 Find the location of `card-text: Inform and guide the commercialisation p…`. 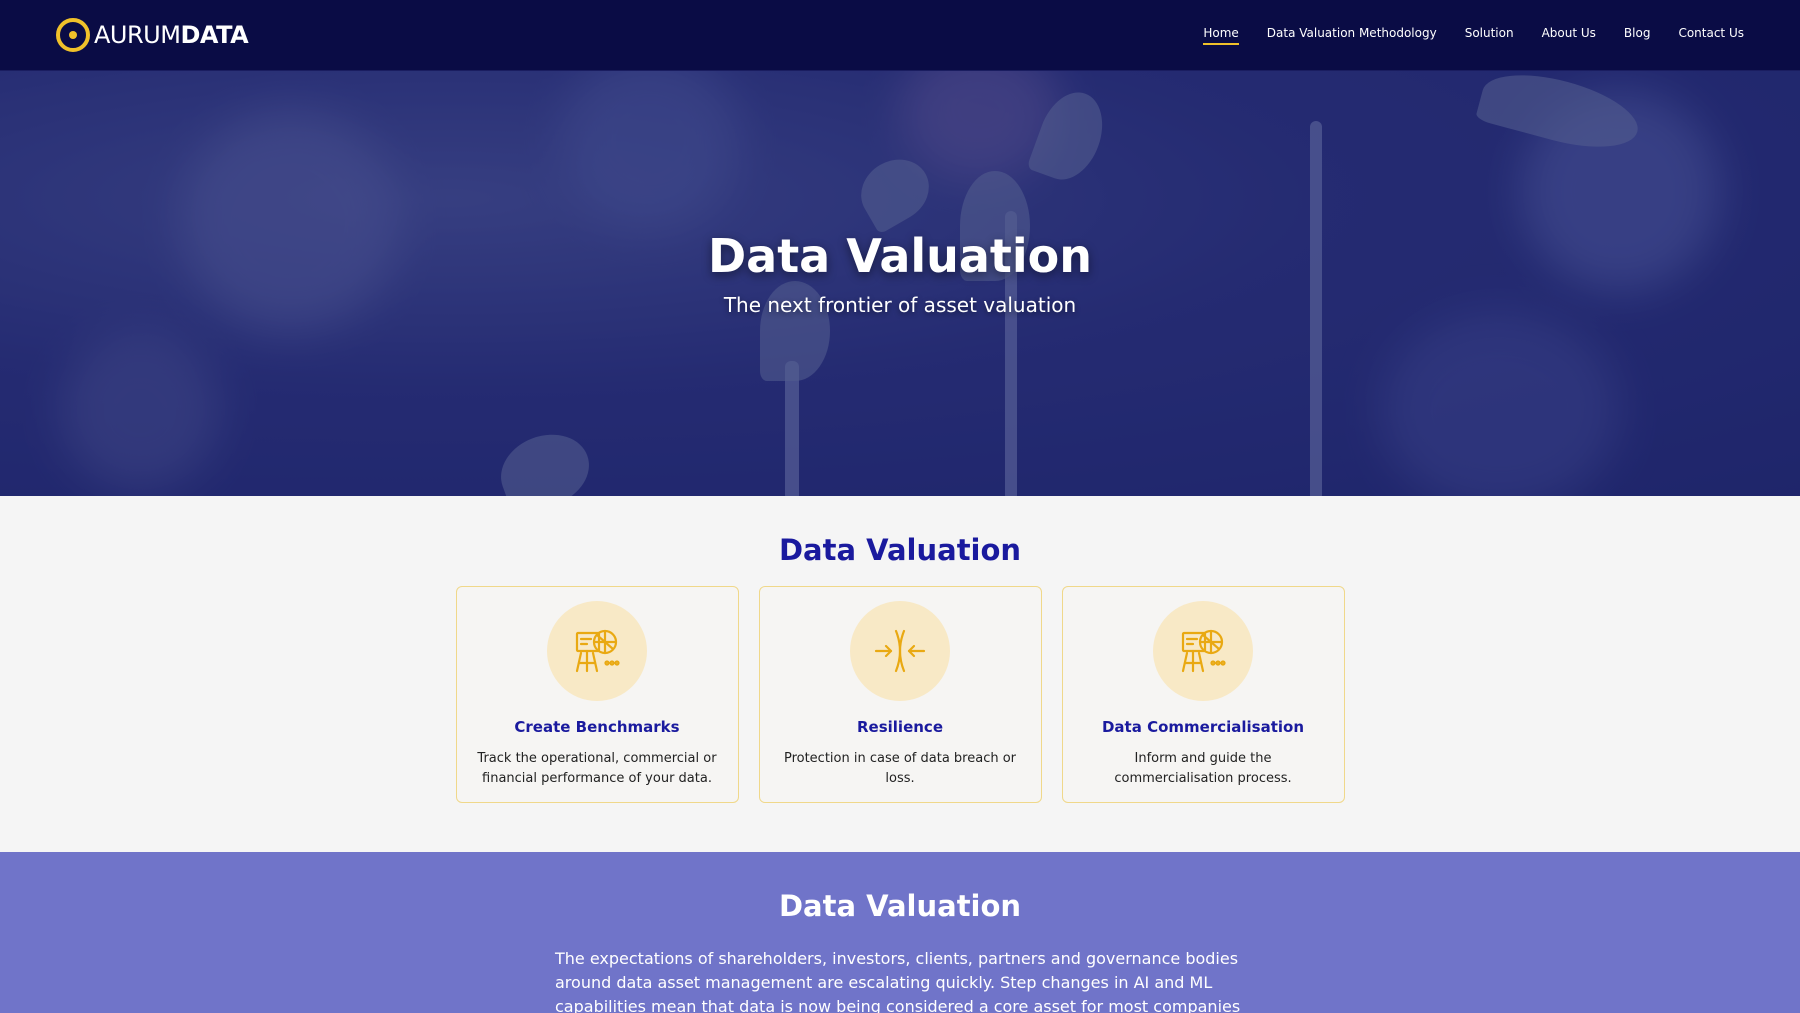

card-text: Inform and guide the commercialisation p… is located at coordinates (1203, 768).